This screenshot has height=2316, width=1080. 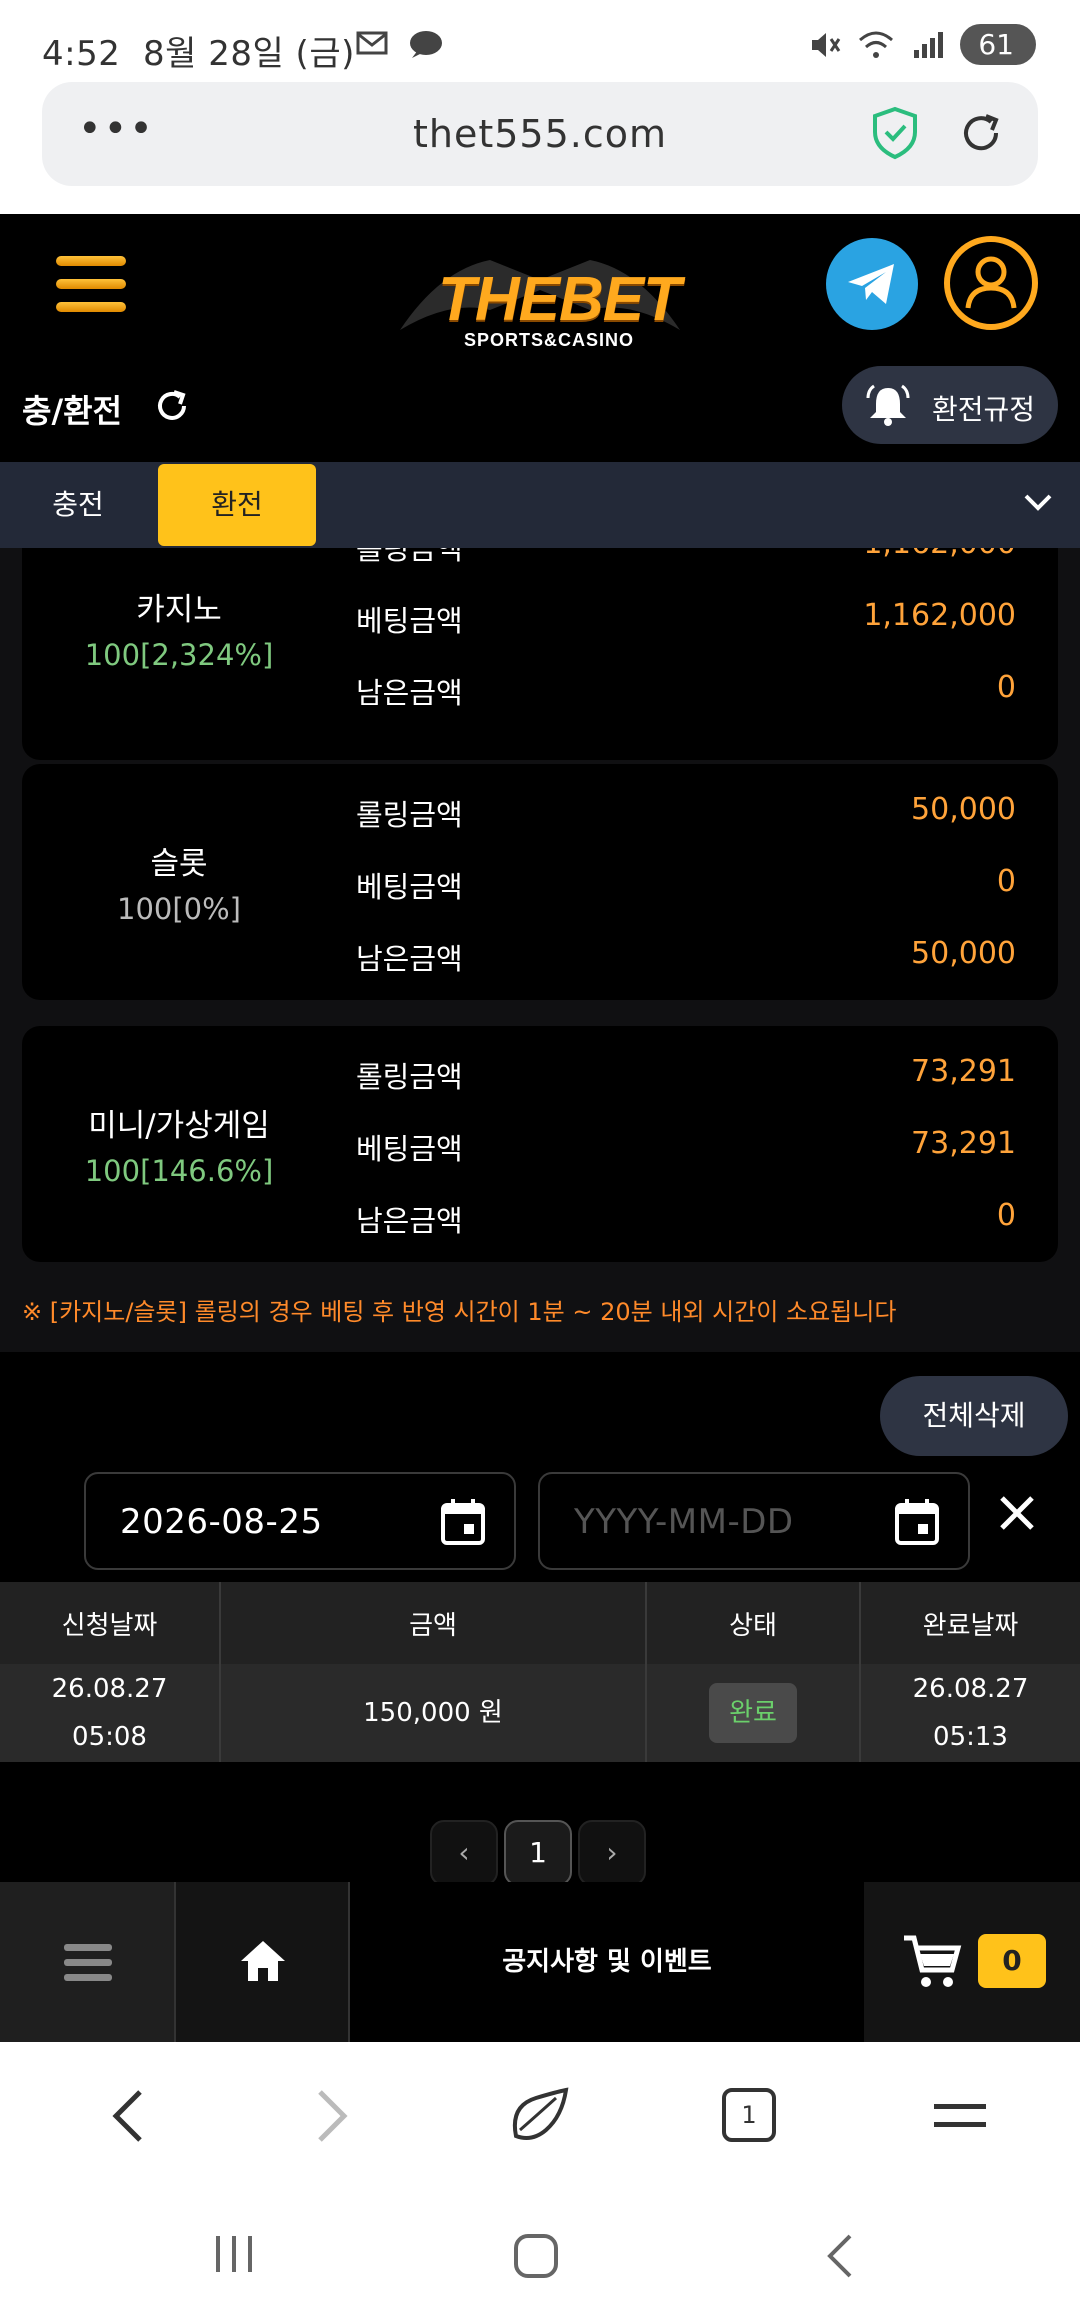 I want to click on card-percent: 100[2,324%], so click(x=179, y=655).